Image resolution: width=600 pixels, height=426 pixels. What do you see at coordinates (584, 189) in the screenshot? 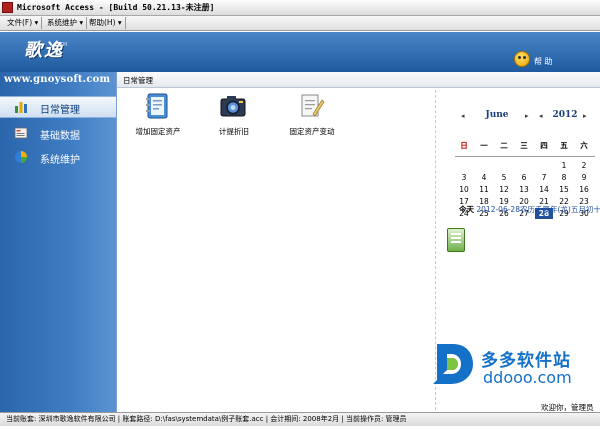
I see `calendar-day: 16` at bounding box center [584, 189].